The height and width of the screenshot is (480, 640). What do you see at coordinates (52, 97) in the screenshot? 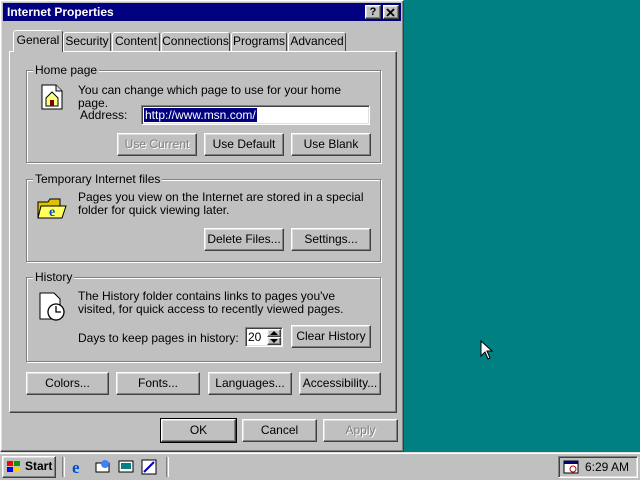
I see `home-page-icon` at bounding box center [52, 97].